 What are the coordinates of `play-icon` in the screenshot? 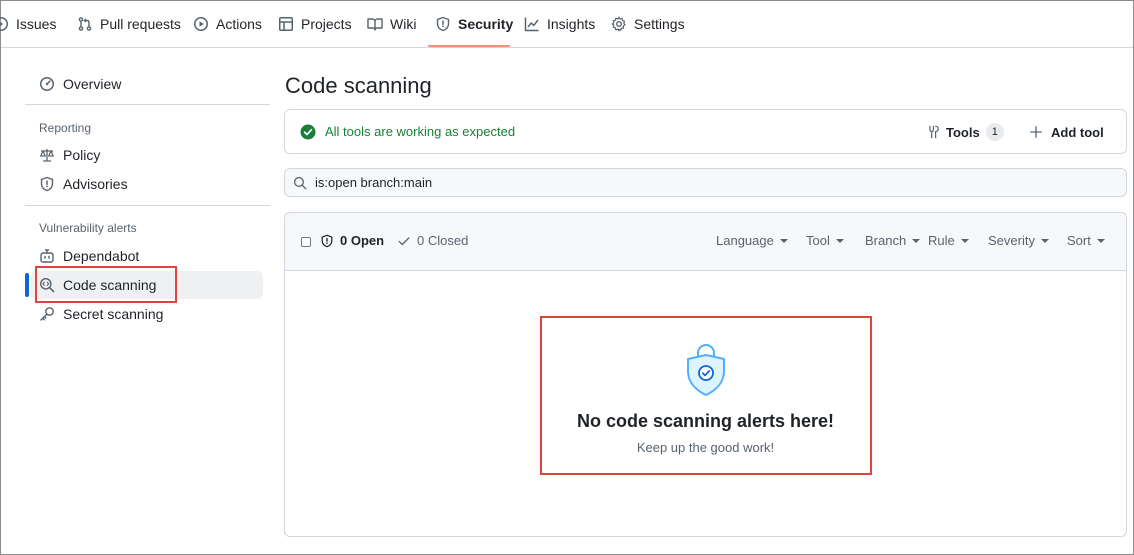 It's located at (201, 24).